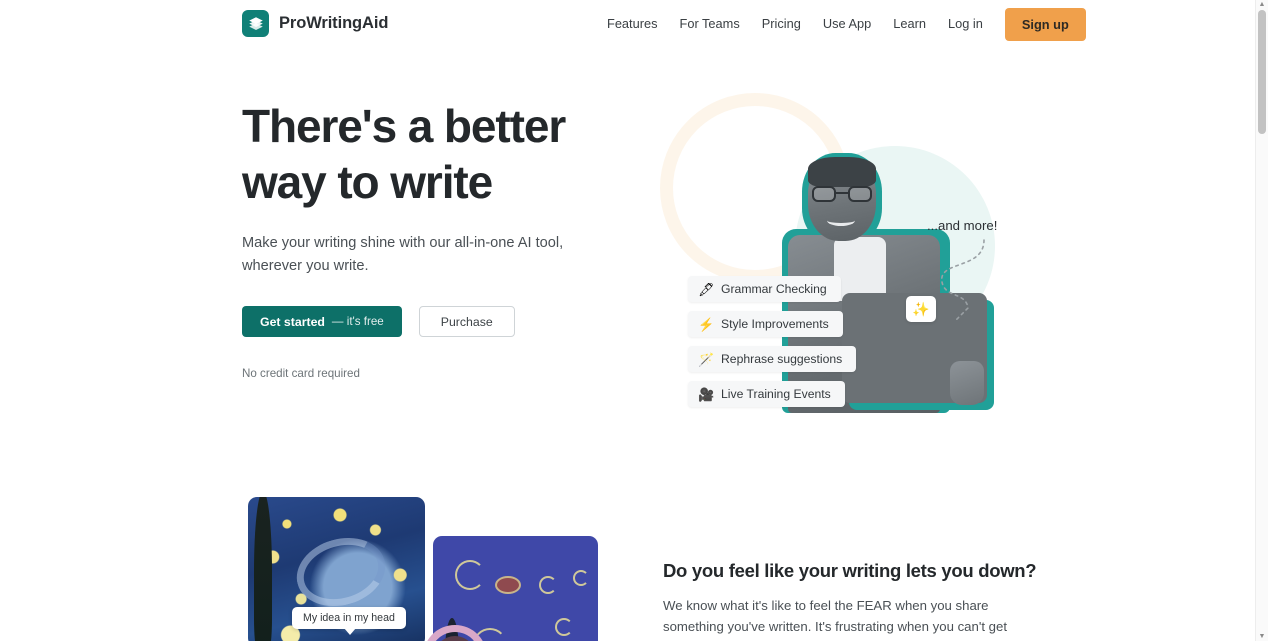 Image resolution: width=1268 pixels, height=641 pixels. Describe the element at coordinates (847, 24) in the screenshot. I see `nav-link-use-app: Use App` at that location.